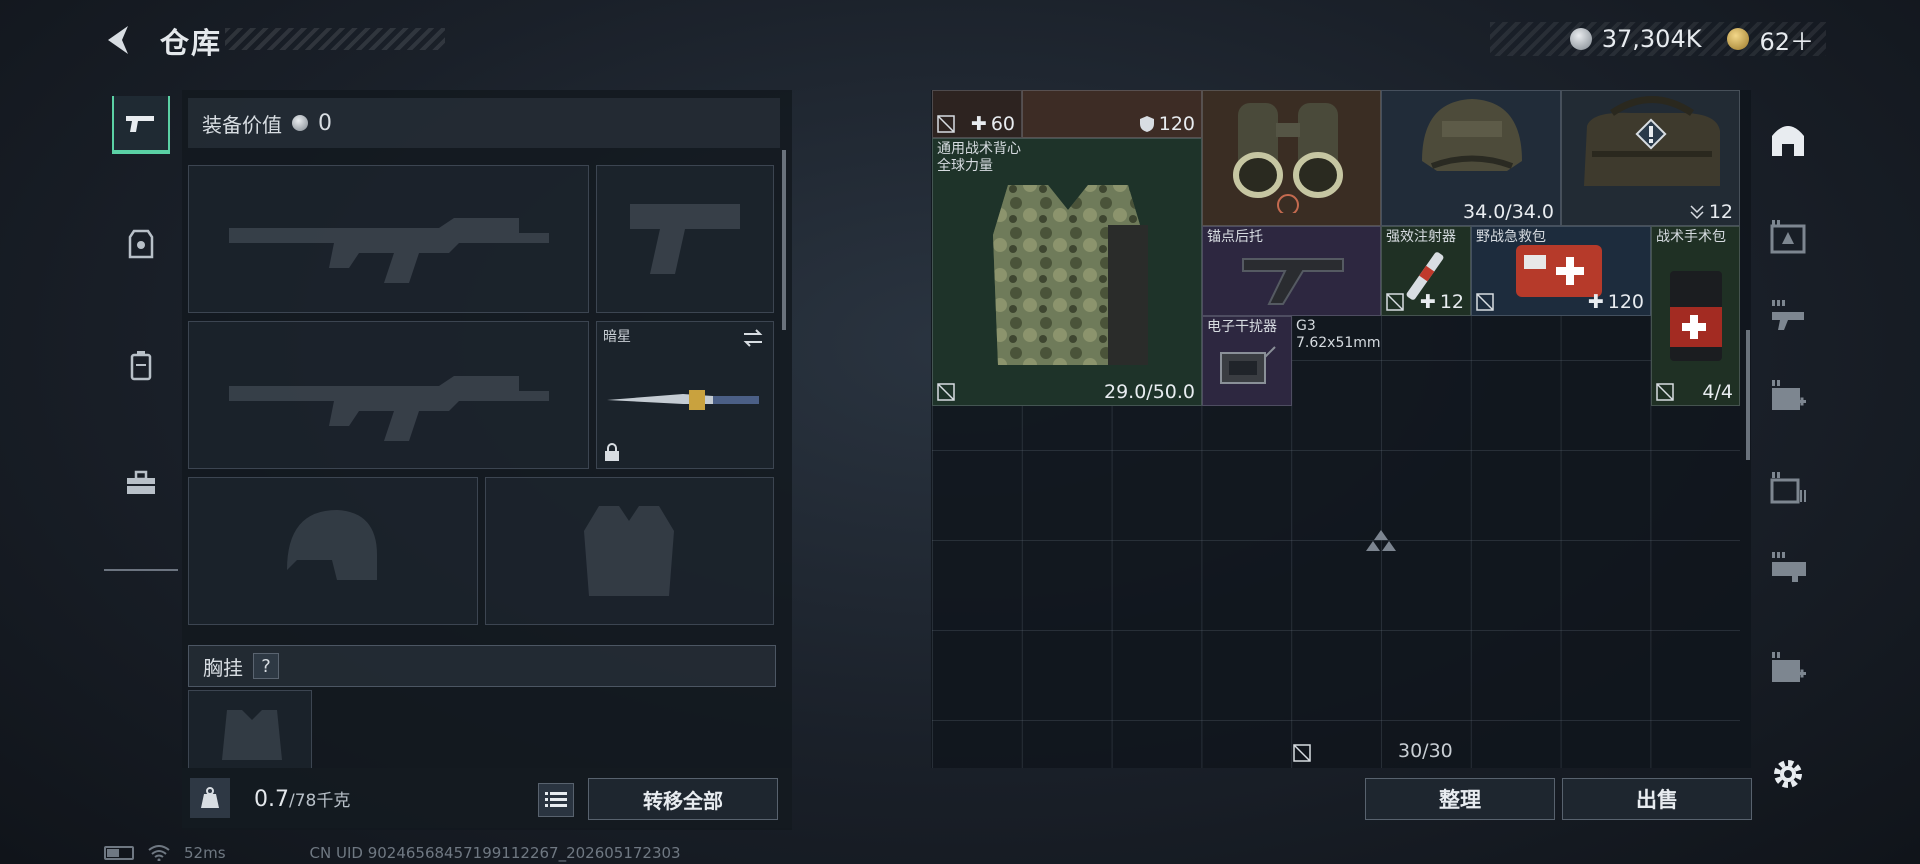 The image size is (1920, 864). I want to click on equipment-value: 0, so click(325, 123).